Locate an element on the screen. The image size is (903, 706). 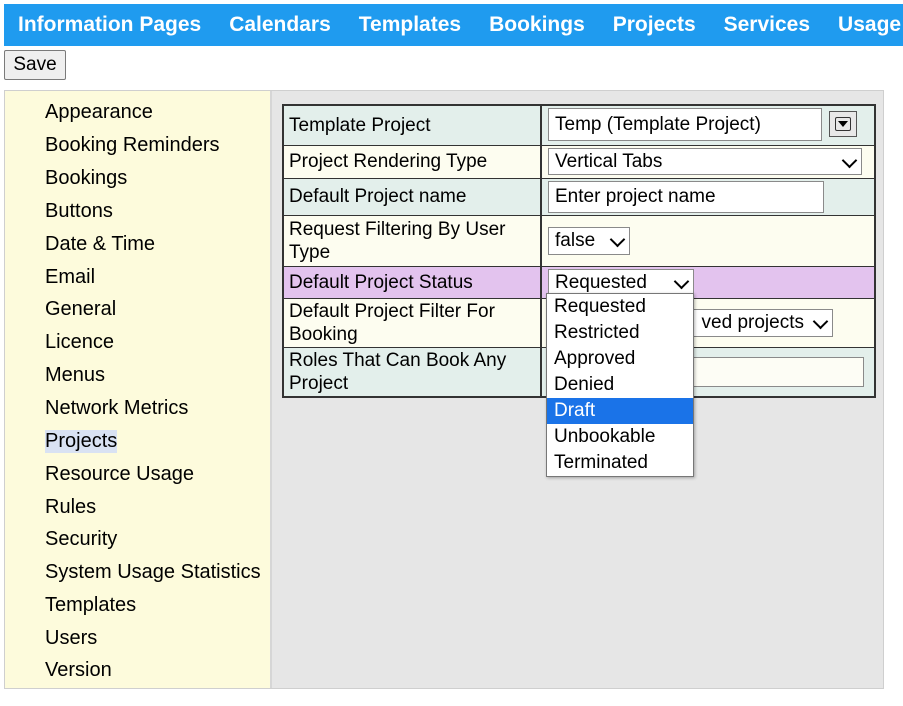
sidebar-item-templates: Templates is located at coordinates (90, 605).